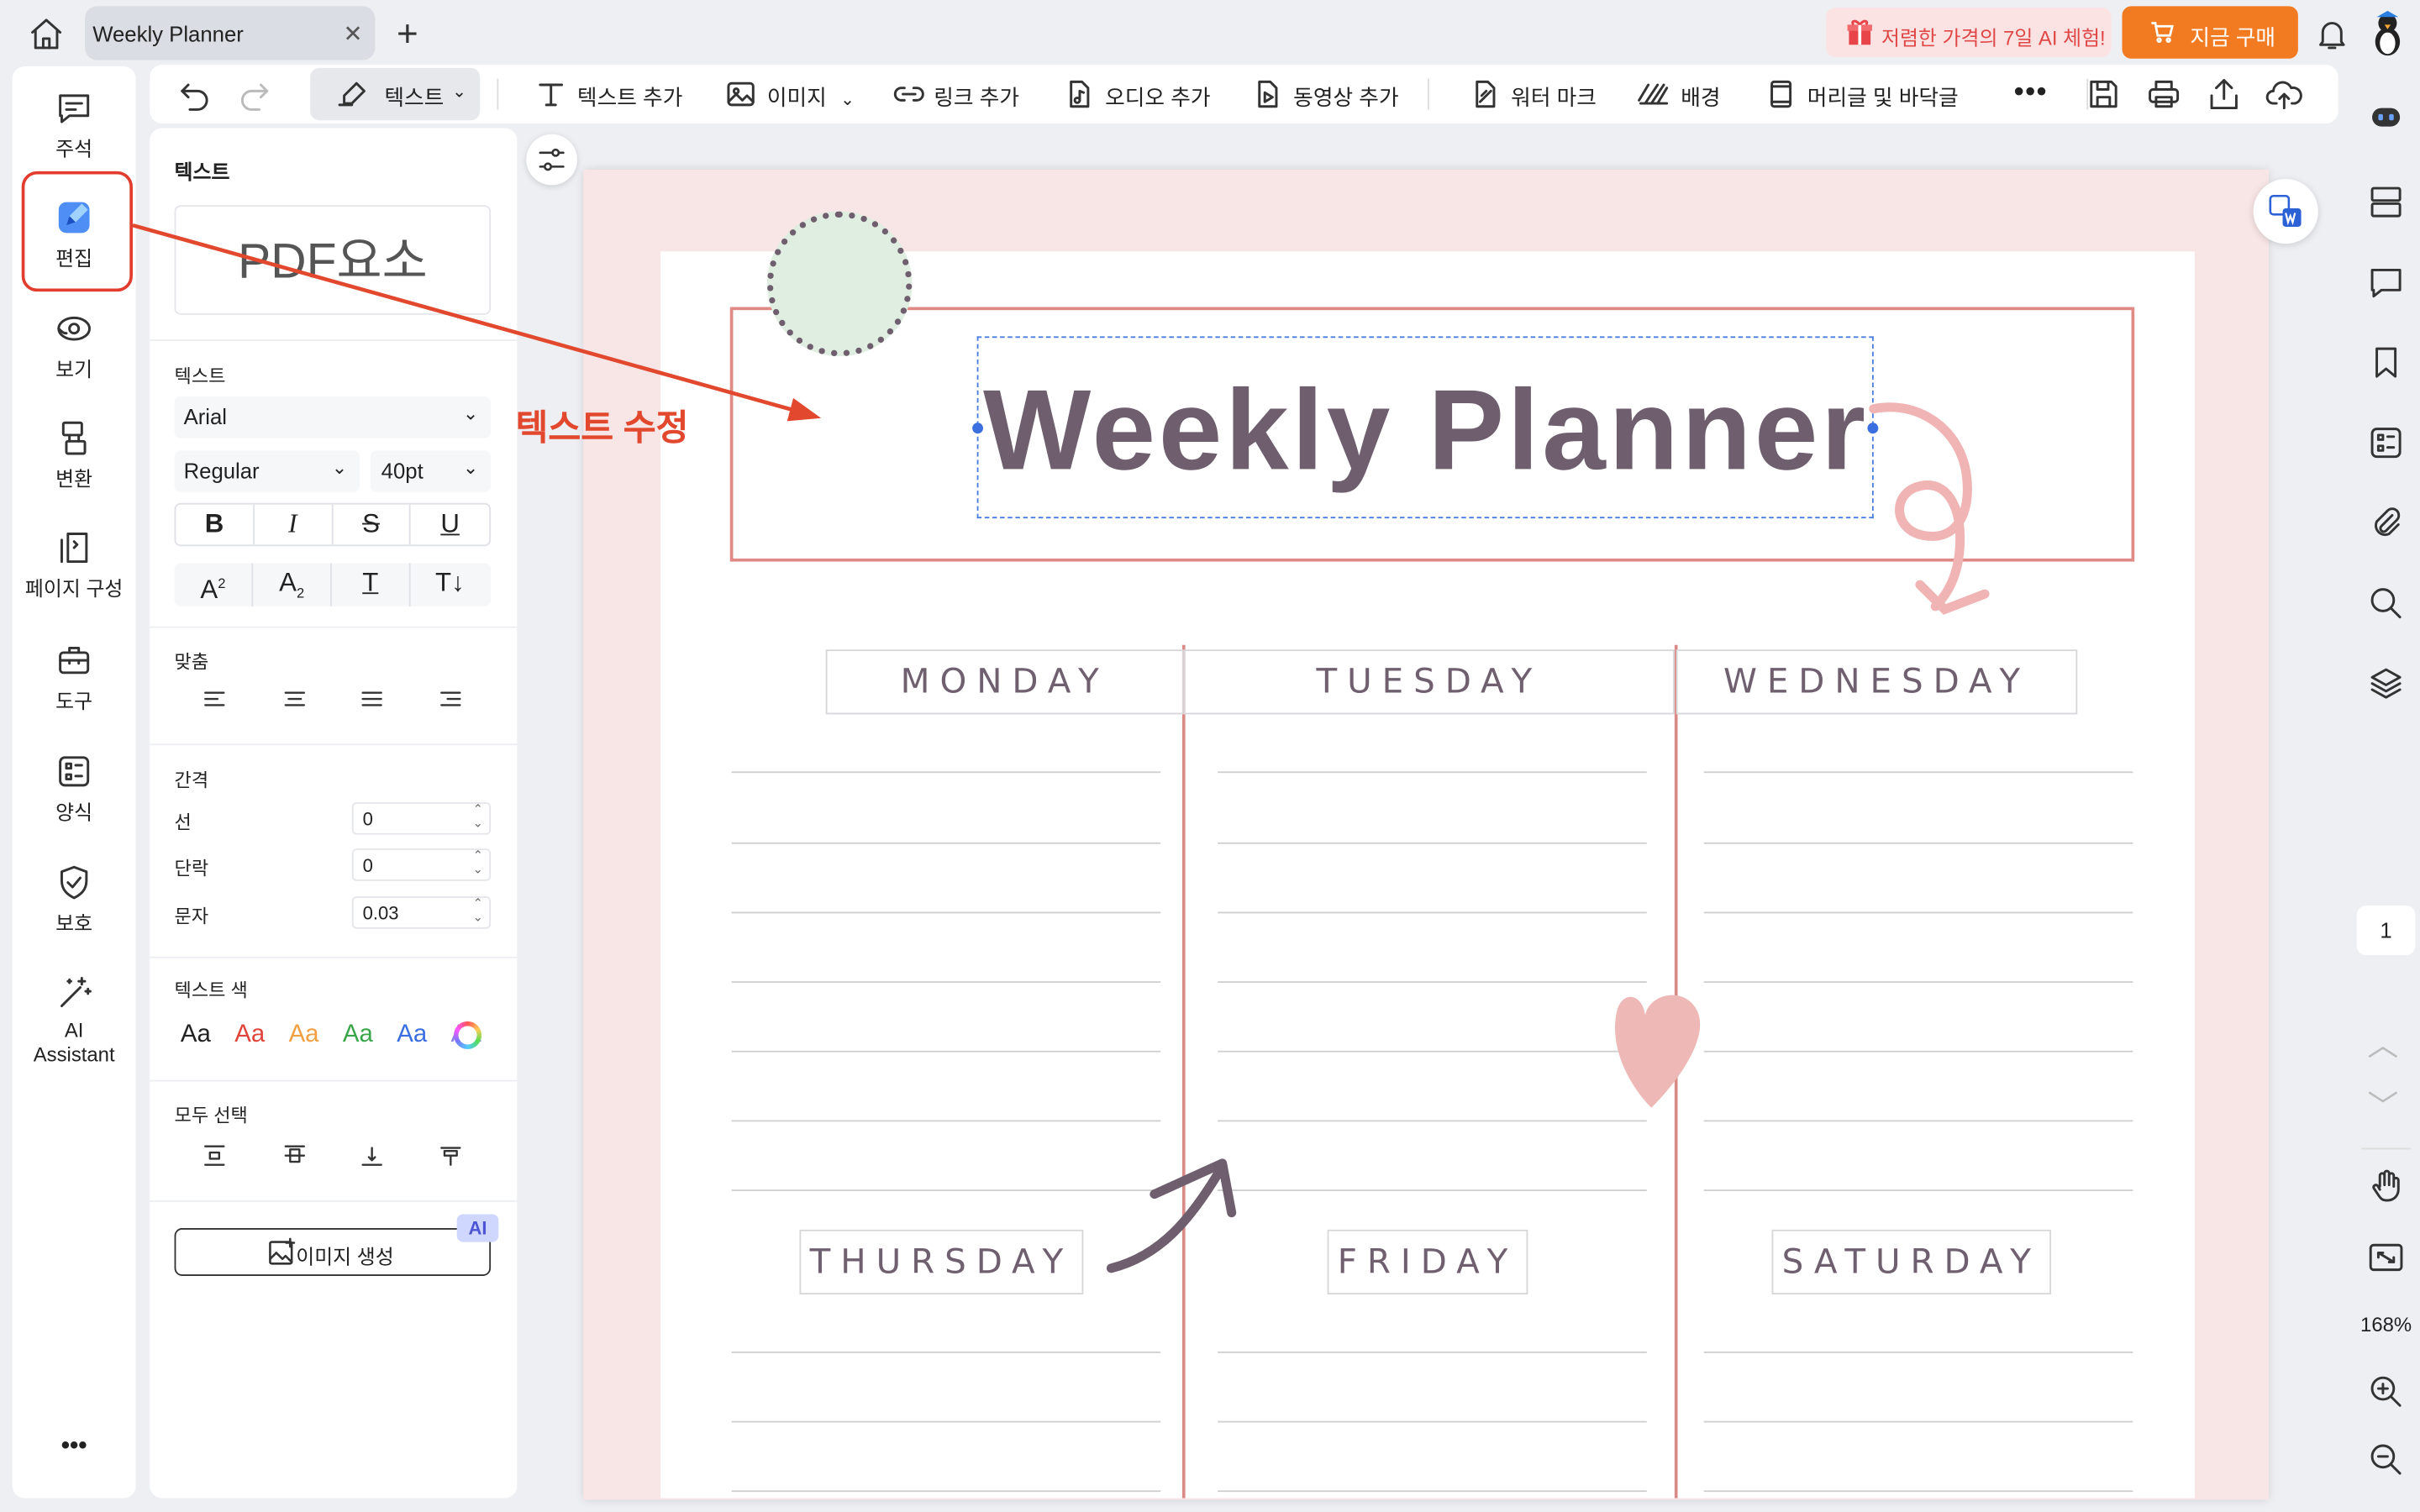  Describe the element at coordinates (407, 35) in the screenshot. I see `new-tab-button: +` at that location.